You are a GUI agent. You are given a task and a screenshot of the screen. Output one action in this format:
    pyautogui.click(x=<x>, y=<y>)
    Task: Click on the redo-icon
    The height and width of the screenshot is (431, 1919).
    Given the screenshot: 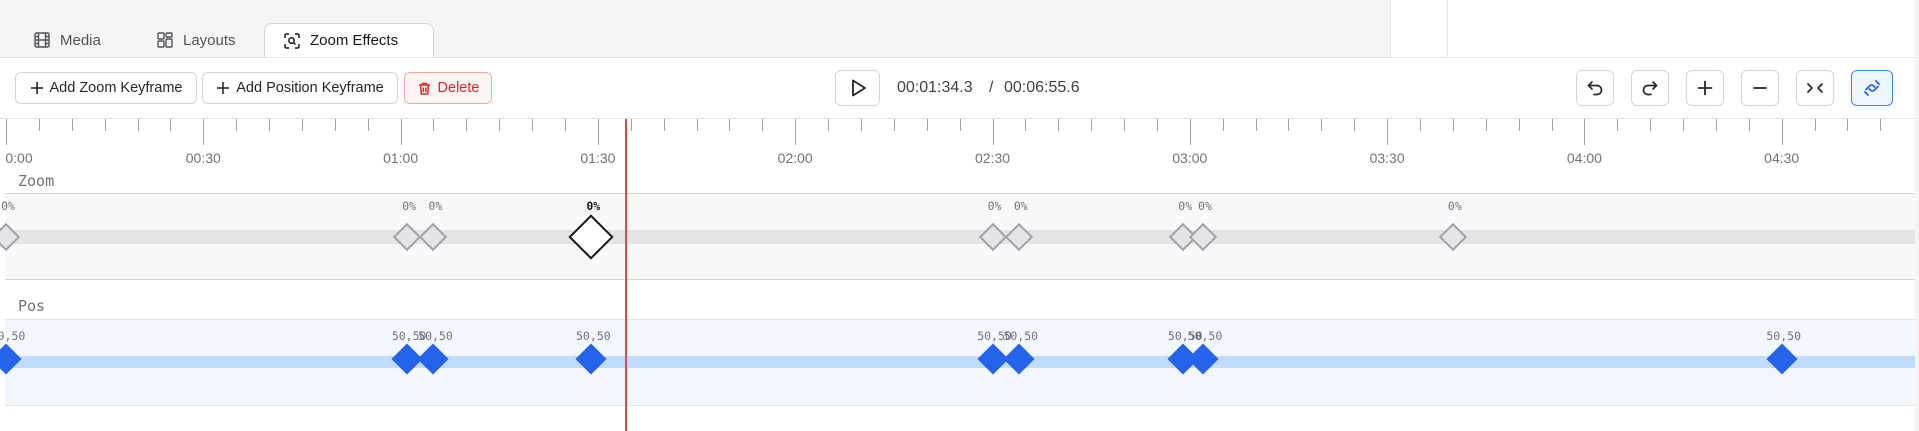 What is the action you would take?
    pyautogui.click(x=1650, y=88)
    